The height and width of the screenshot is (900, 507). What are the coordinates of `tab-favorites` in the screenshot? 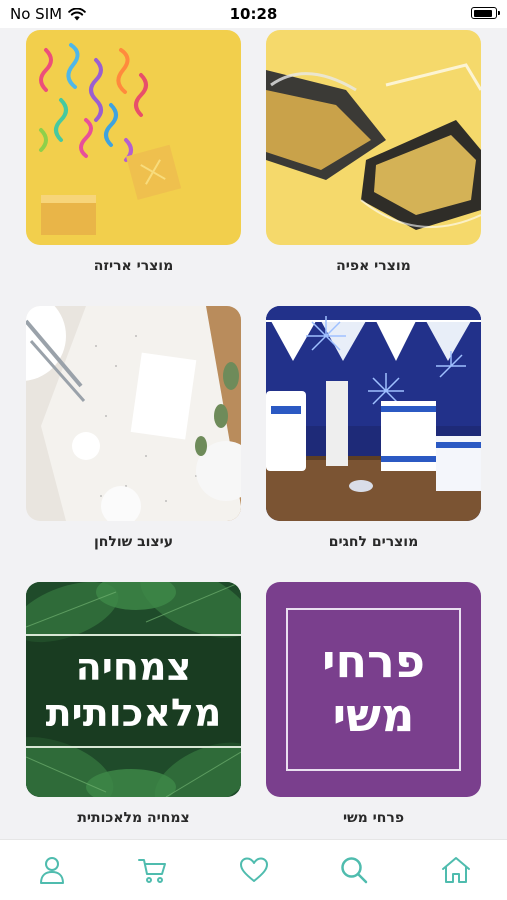 It's located at (254, 870).